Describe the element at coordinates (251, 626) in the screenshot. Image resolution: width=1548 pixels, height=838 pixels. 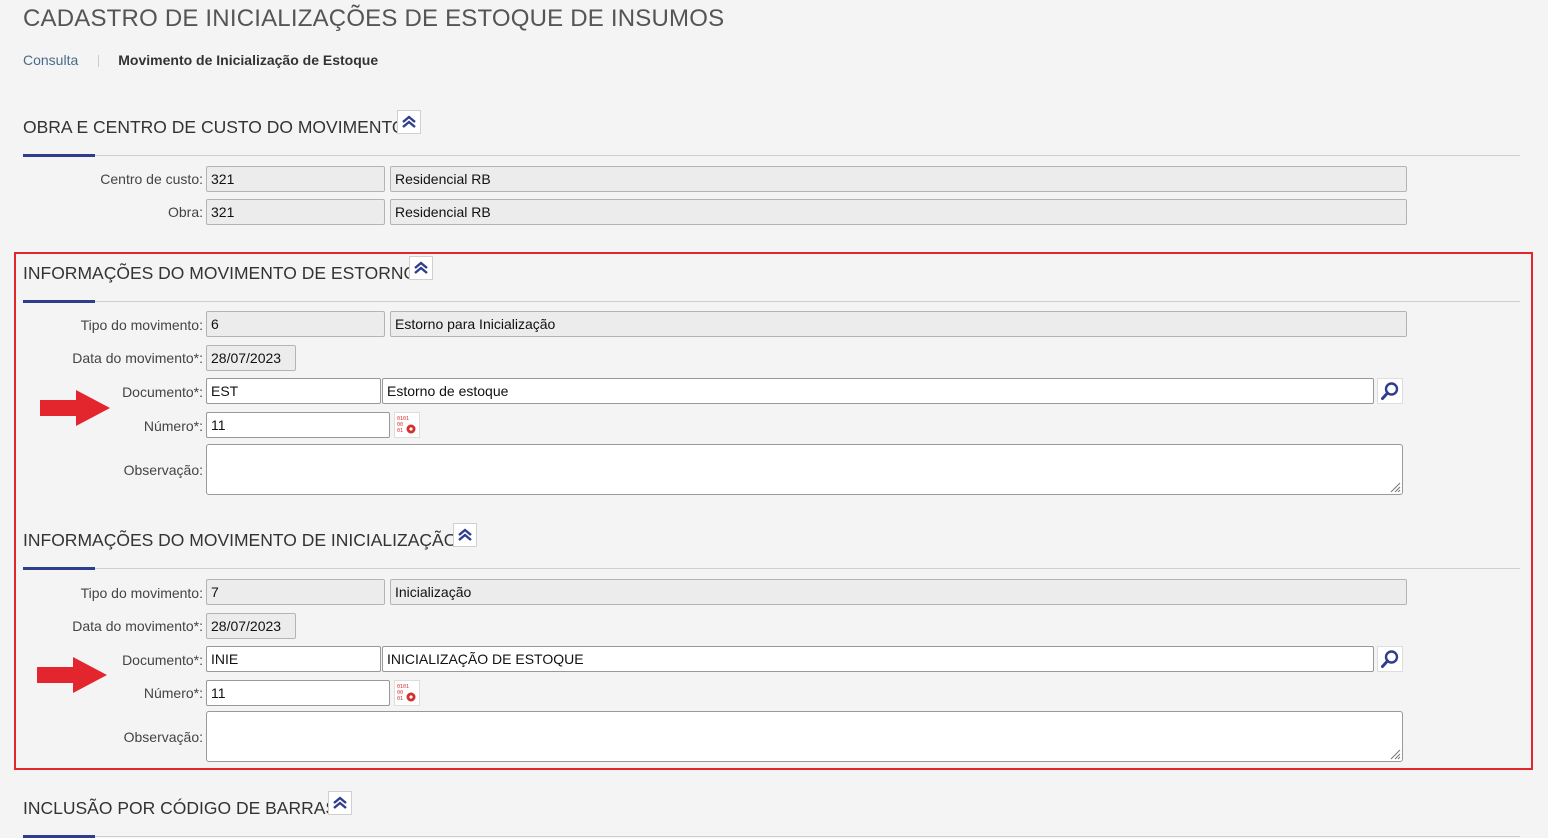
I see `inicializacao-data-field: 28/07/2023` at that location.